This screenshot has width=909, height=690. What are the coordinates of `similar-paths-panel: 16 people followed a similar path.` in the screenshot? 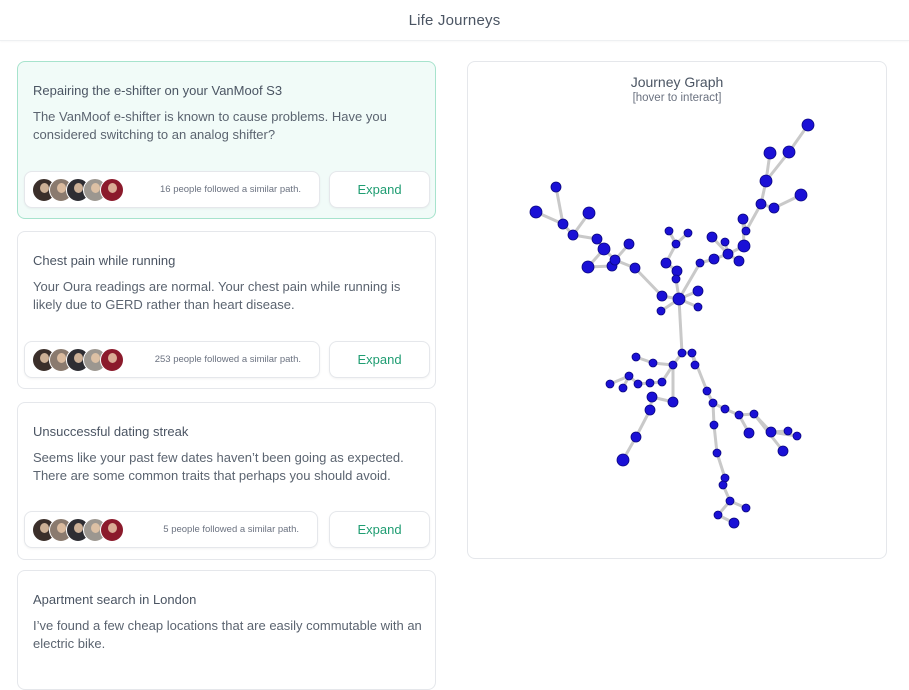 It's located at (172, 189).